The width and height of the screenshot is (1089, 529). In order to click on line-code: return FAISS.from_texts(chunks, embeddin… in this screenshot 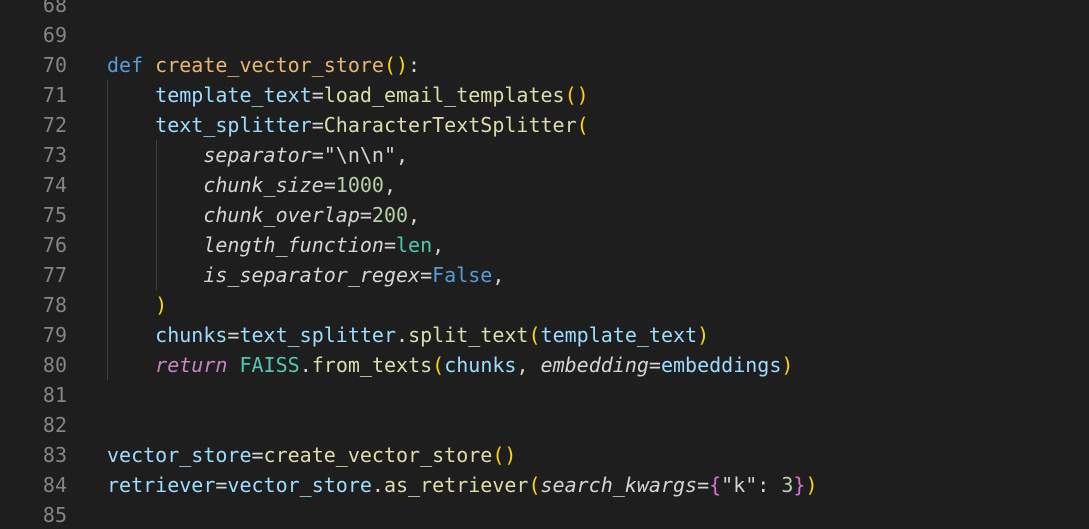, I will do `click(450, 365)`.